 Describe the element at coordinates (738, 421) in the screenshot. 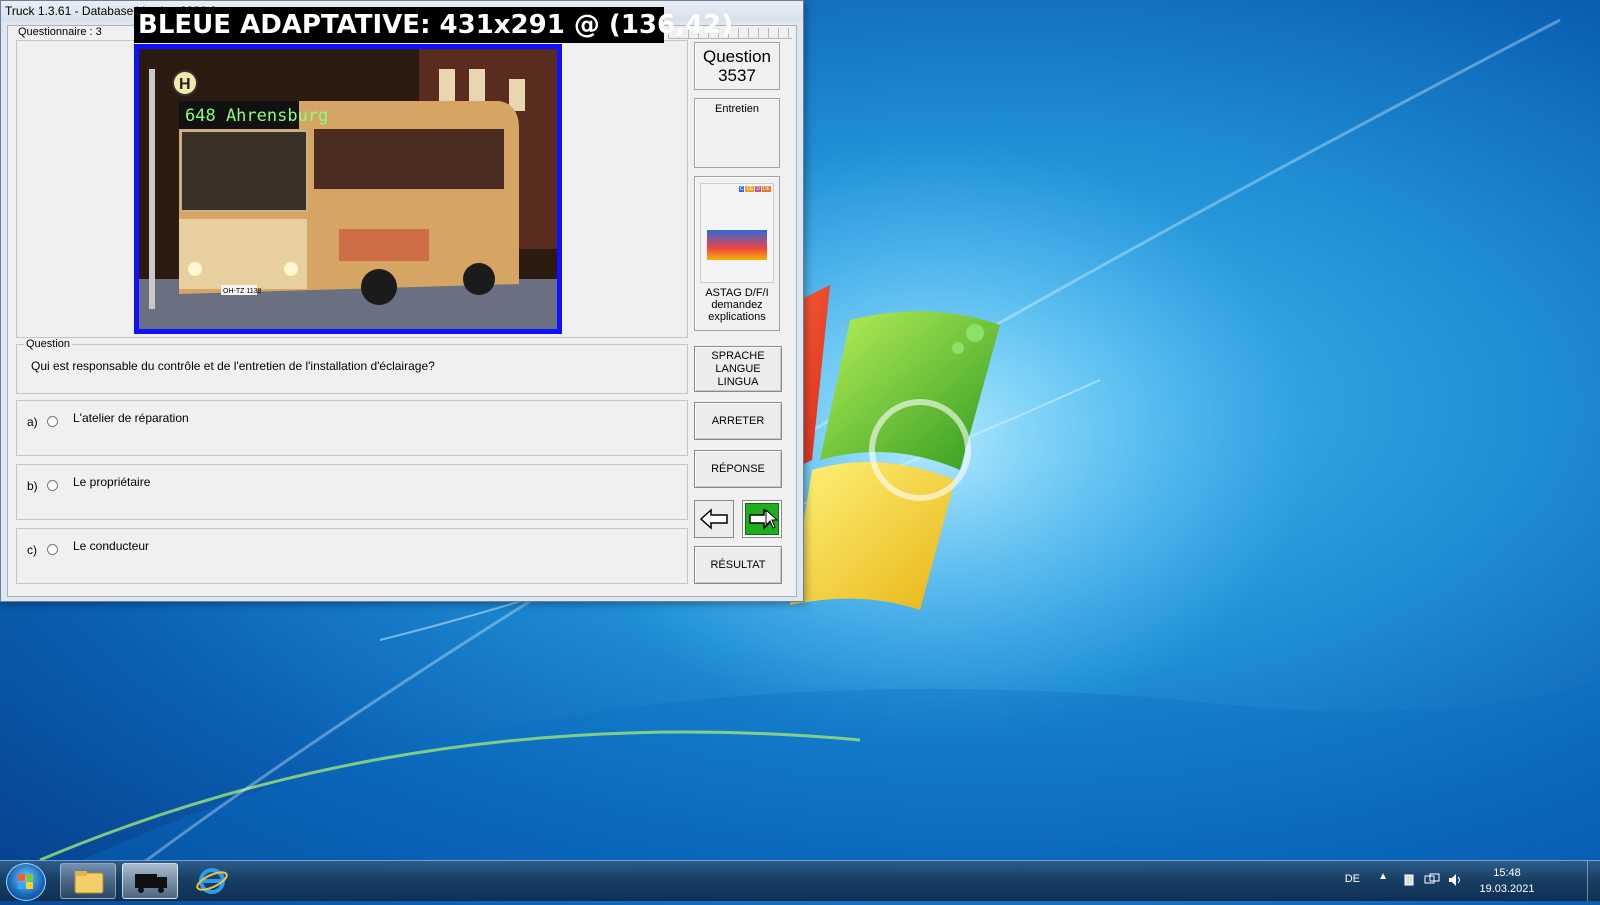

I see `stop-button: ARRETER` at that location.